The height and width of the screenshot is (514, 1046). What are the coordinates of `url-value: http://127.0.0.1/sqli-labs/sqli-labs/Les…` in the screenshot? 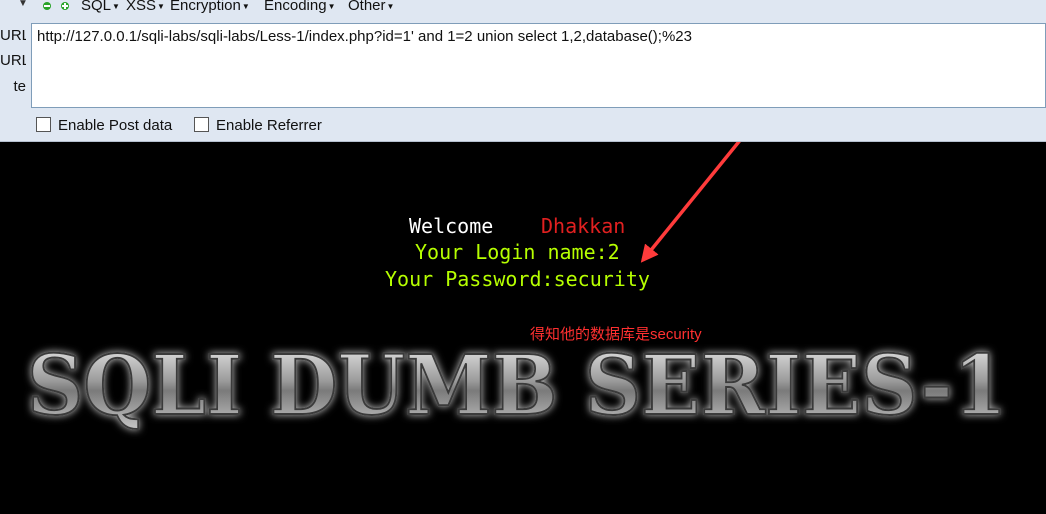 It's located at (364, 36).